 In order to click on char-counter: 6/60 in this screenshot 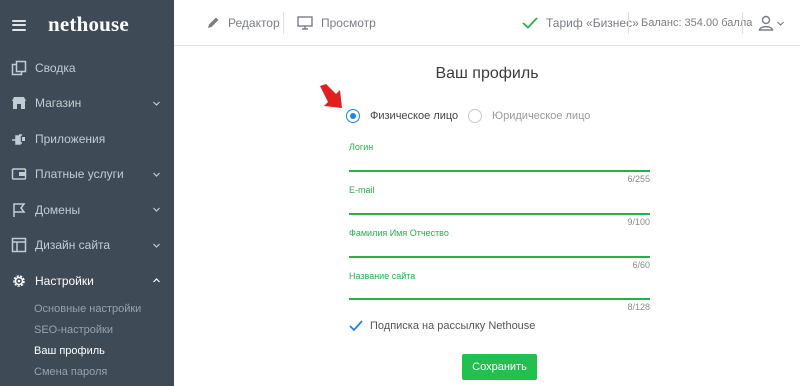, I will do `click(641, 265)`.